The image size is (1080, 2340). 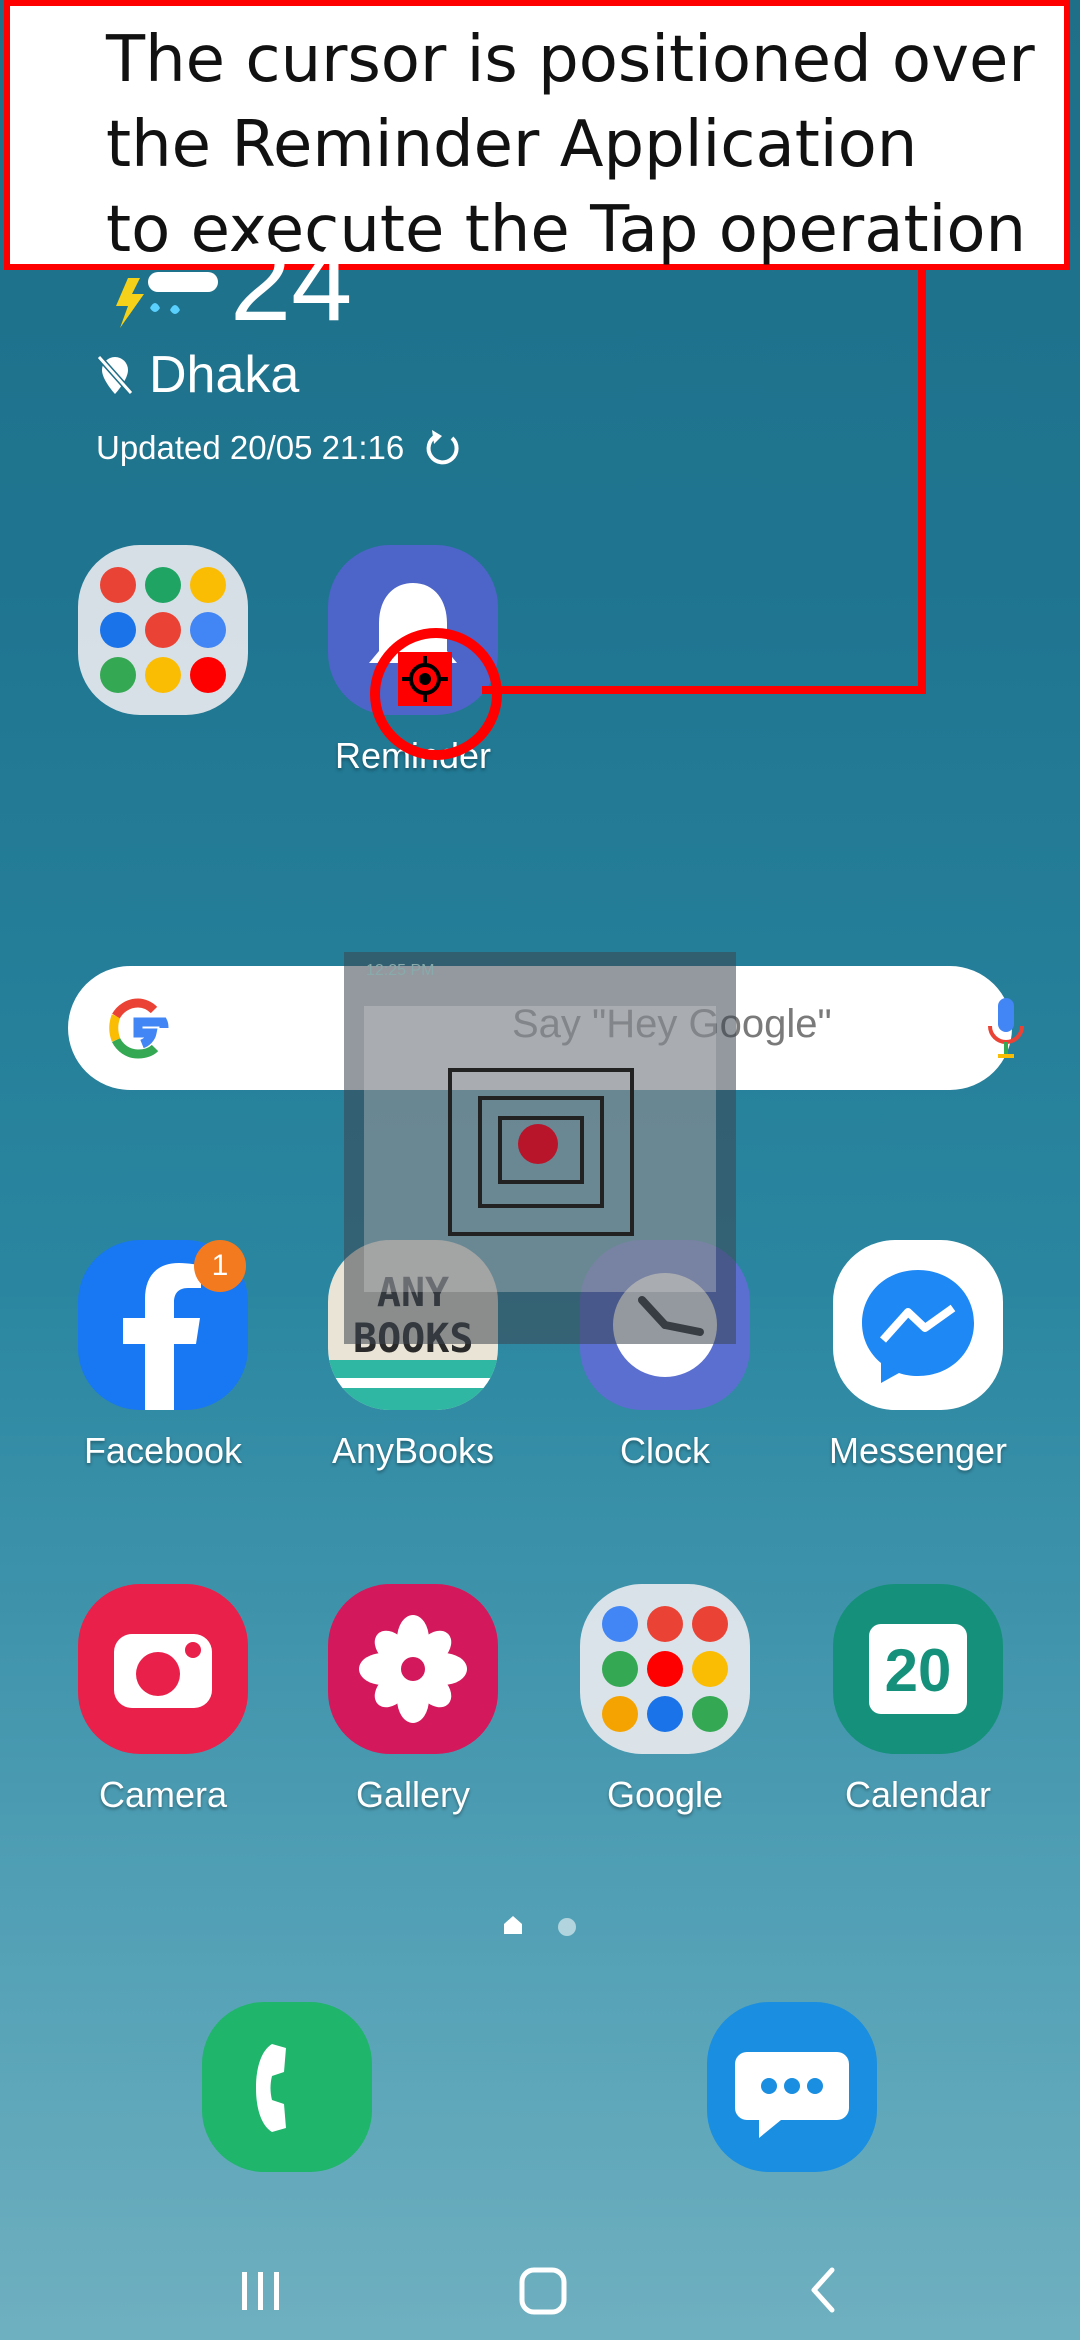 I want to click on cursor-ring, so click(x=436, y=694).